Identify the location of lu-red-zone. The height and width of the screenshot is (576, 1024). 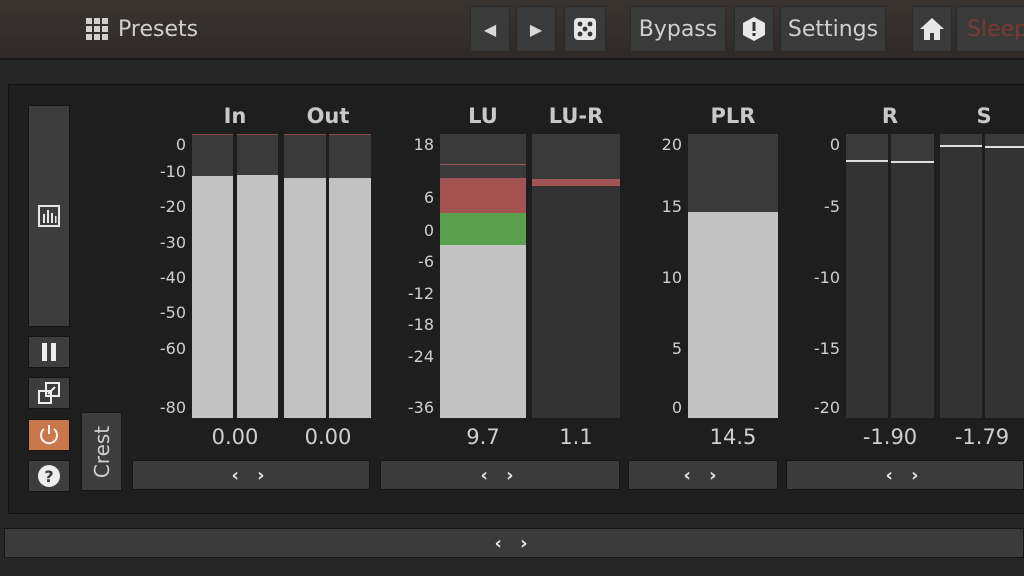
(483, 195).